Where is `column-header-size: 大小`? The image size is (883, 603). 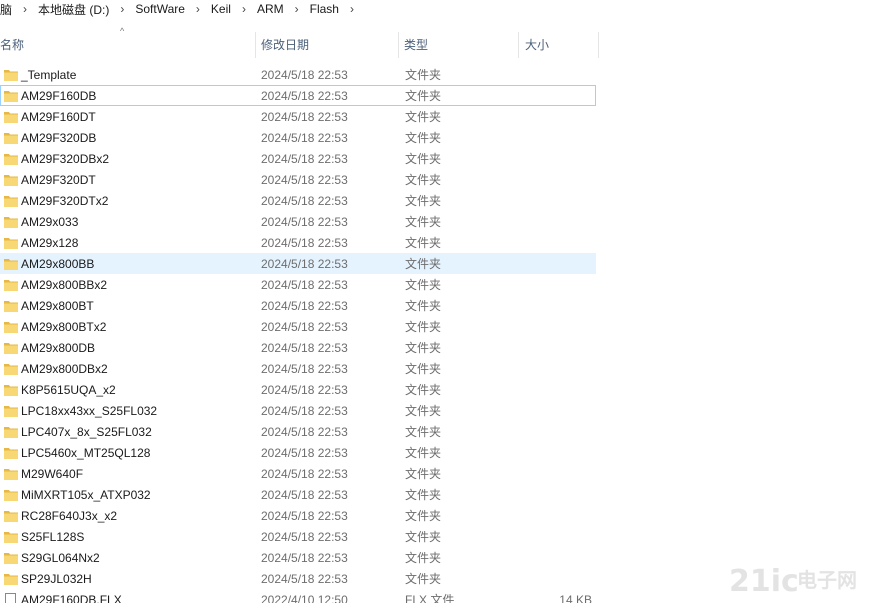
column-header-size: 大小 is located at coordinates (537, 45).